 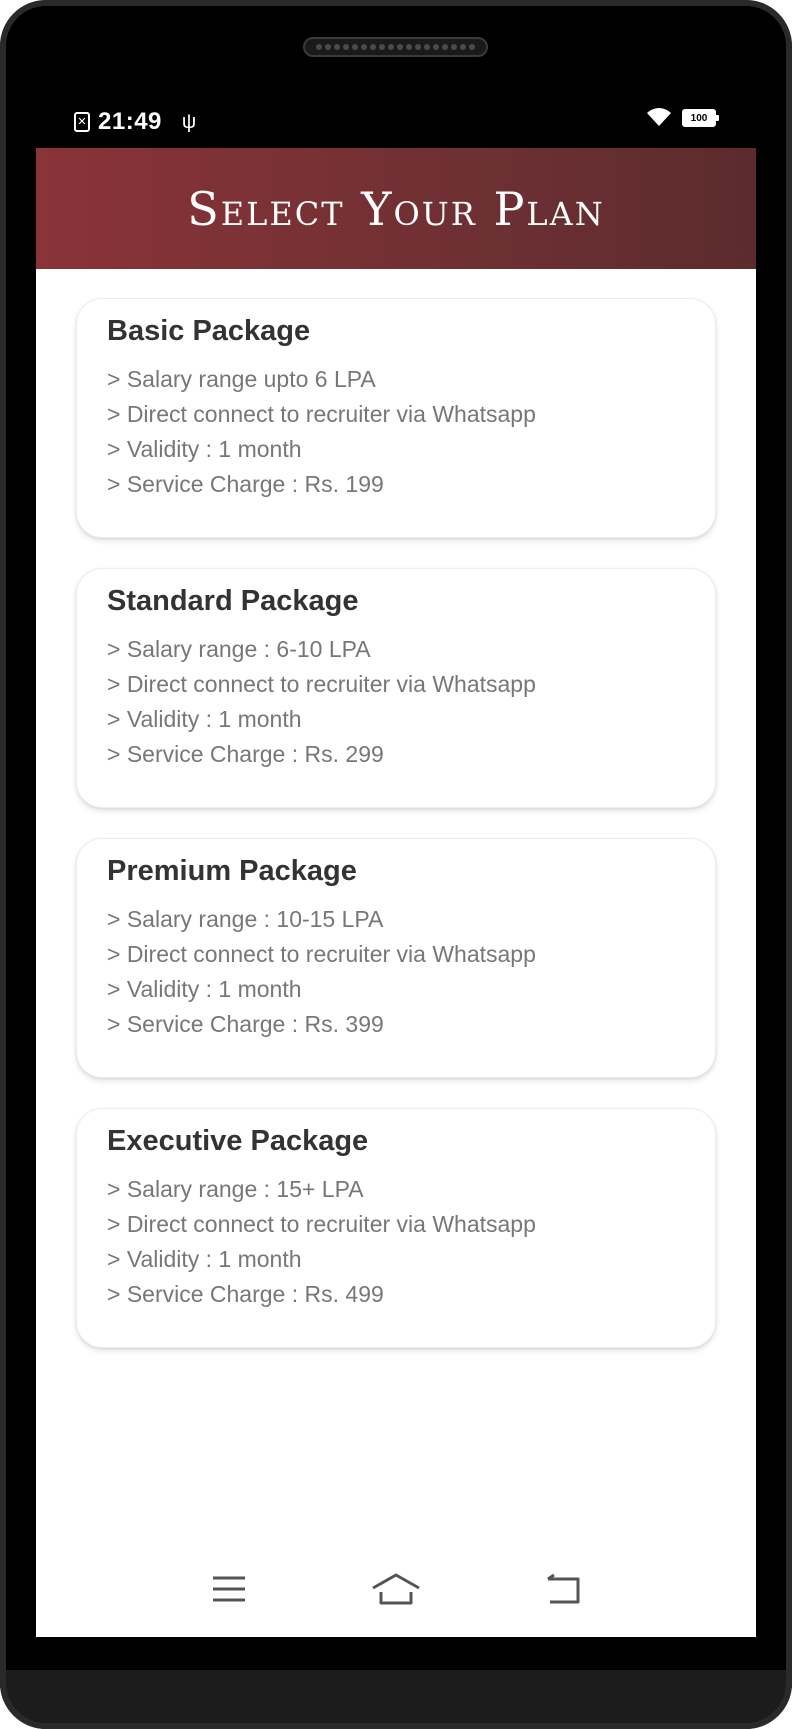 I want to click on plan-service-charge: > Service Charge : Rs. 399, so click(x=245, y=1024).